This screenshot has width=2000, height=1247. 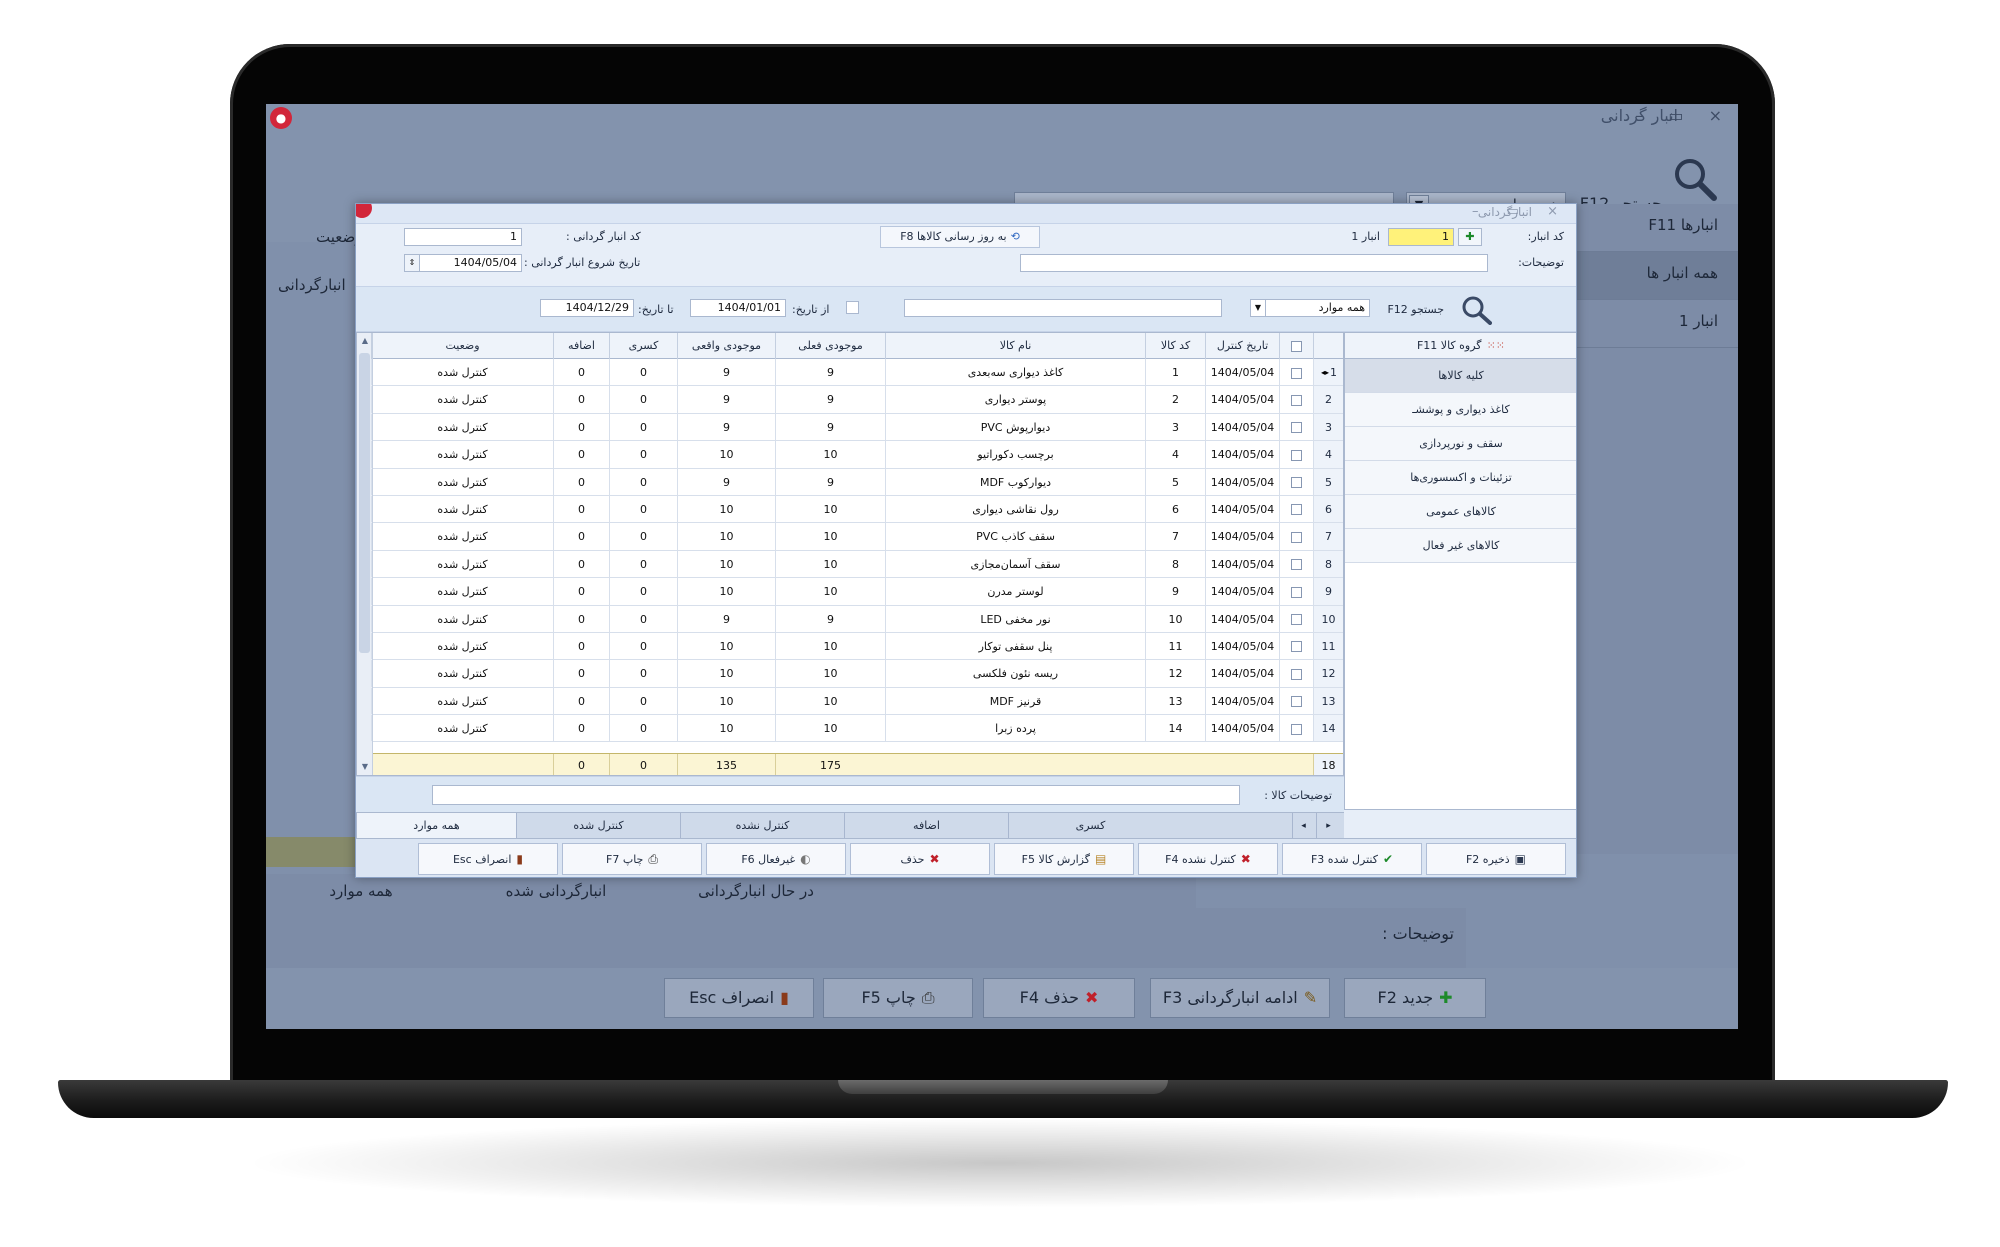 I want to click on status-tab-shortage: کسری, so click(x=1090, y=826).